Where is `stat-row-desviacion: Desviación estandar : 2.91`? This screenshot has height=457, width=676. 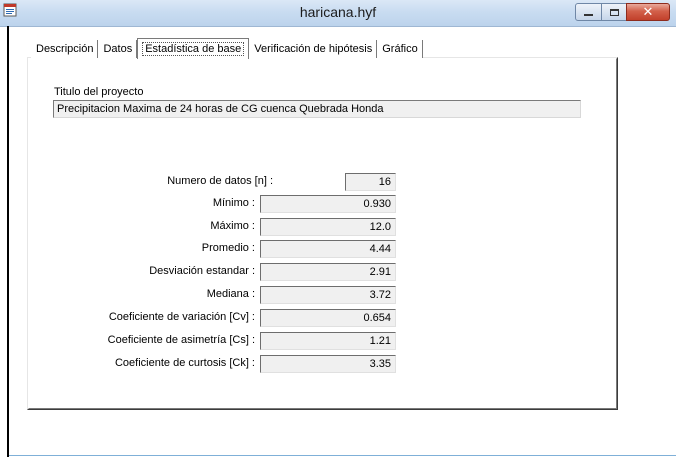
stat-row-desviacion: Desviación estandar : 2.91 is located at coordinates (338, 272).